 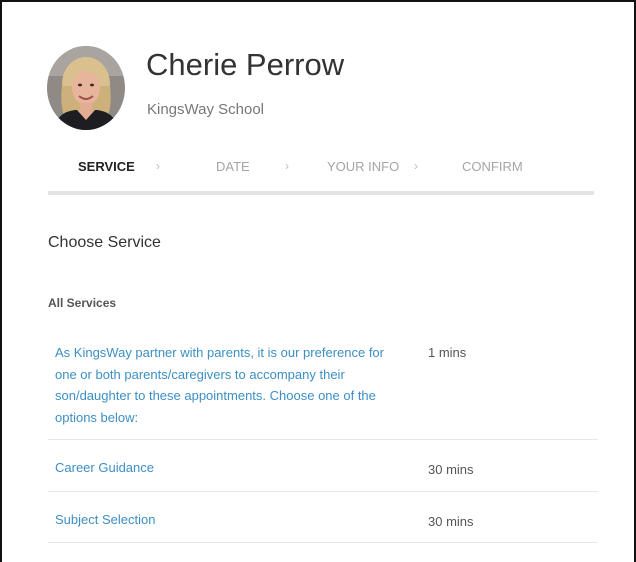 I want to click on step-service: SERVICE, so click(x=106, y=166).